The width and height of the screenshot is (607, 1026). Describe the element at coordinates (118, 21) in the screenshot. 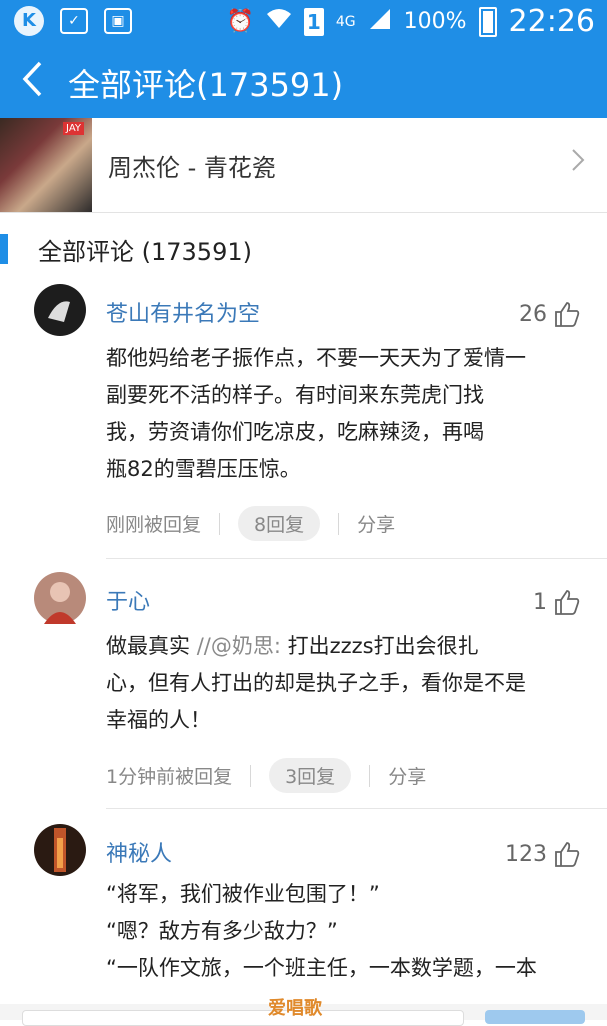

I see `image-notification-icon: ▣` at that location.